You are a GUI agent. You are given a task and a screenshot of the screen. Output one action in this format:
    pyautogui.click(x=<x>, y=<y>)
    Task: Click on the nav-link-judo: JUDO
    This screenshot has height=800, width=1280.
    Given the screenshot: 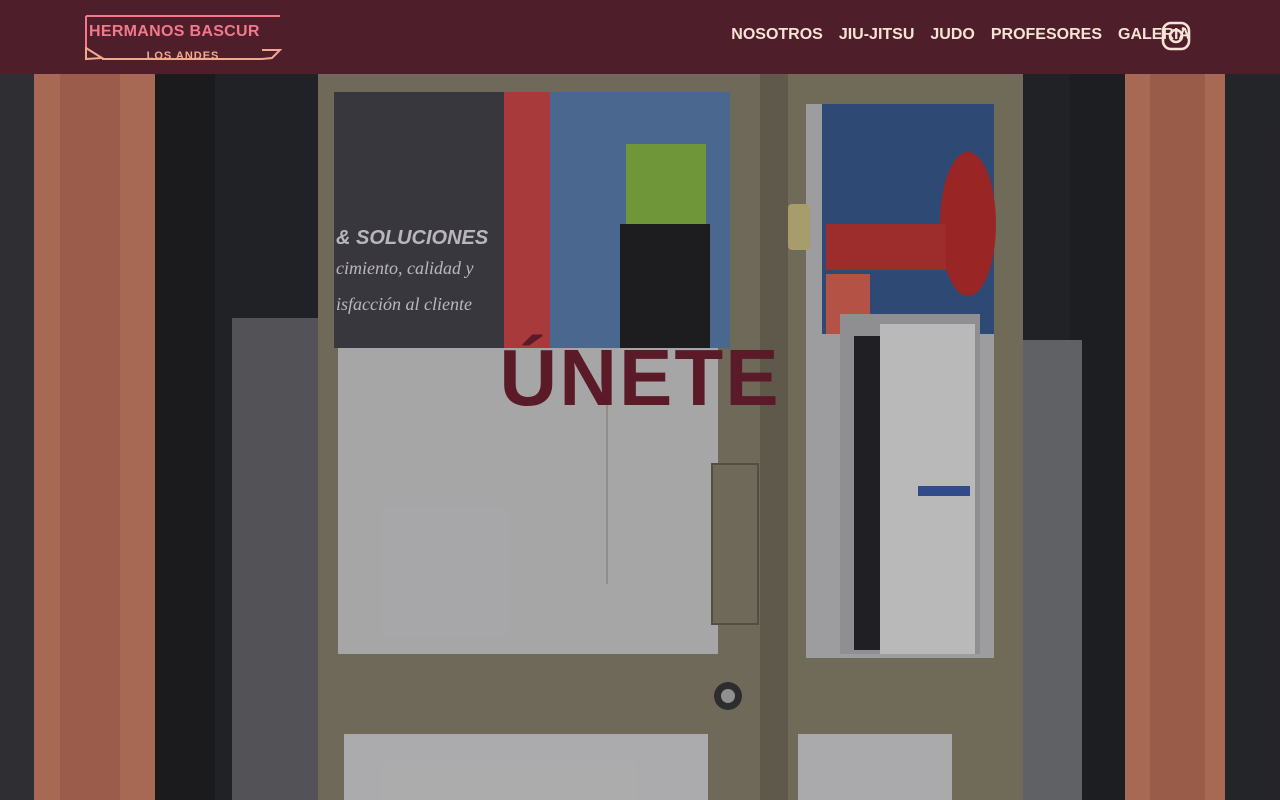 What is the action you would take?
    pyautogui.click(x=952, y=35)
    